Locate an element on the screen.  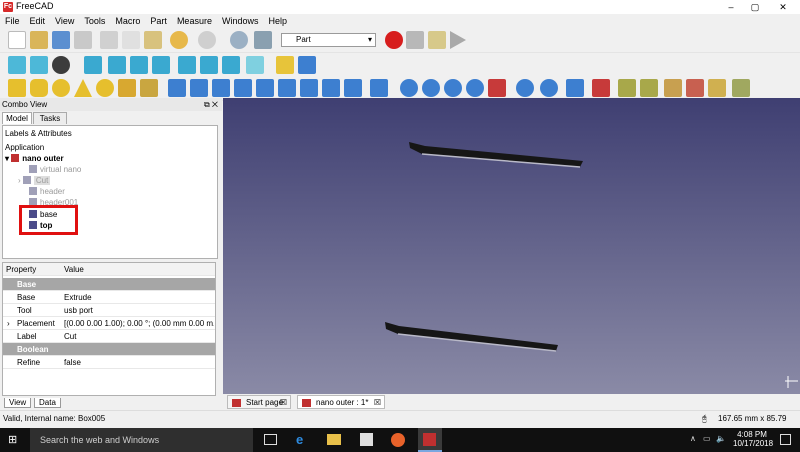
view-right-icon is located at coordinates (161, 65).